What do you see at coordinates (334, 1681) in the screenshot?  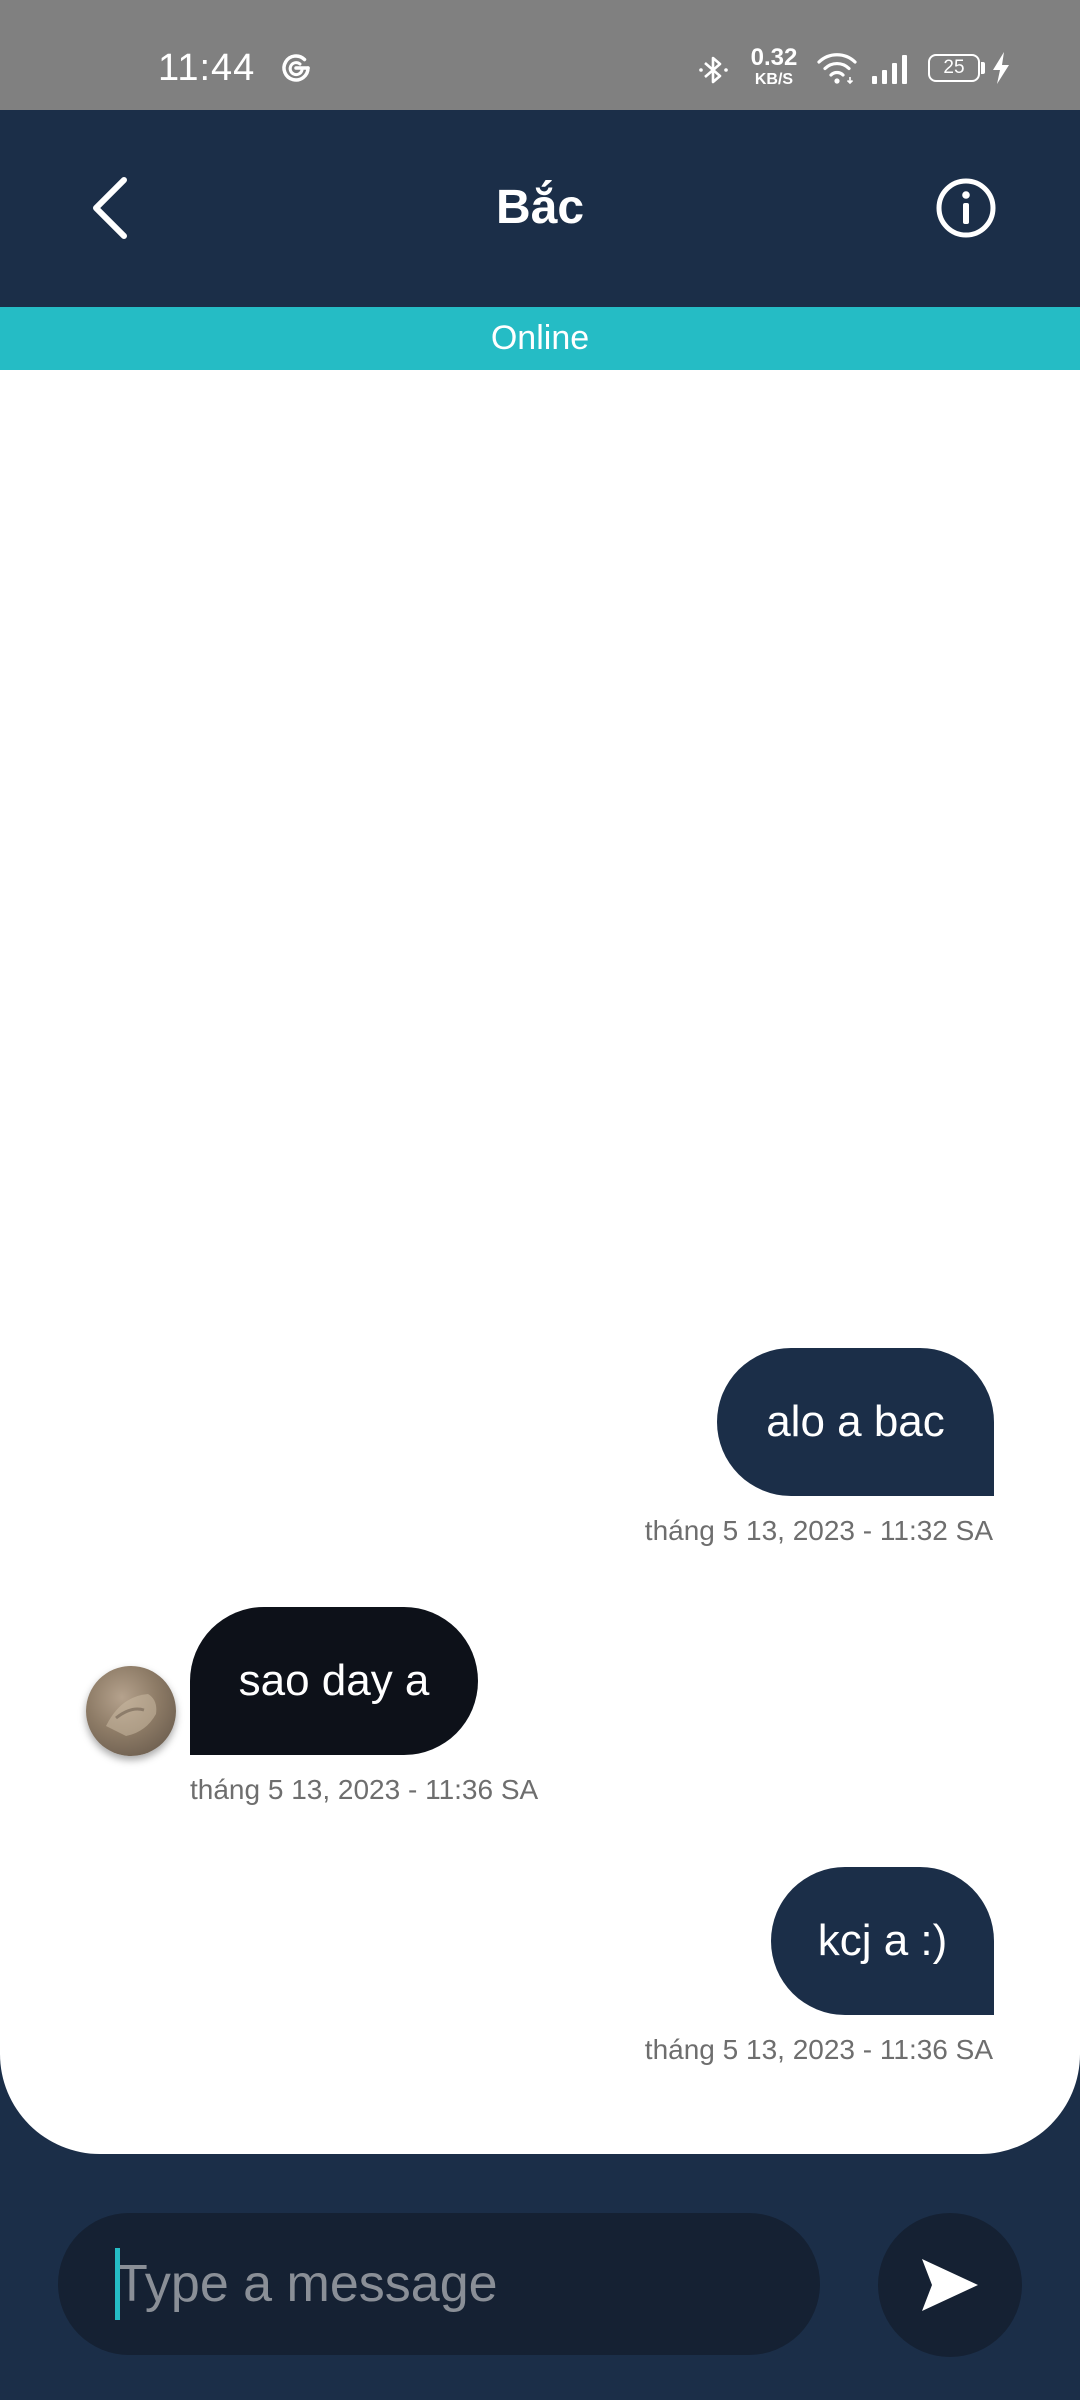 I see `received-message-bubble: sao day a` at bounding box center [334, 1681].